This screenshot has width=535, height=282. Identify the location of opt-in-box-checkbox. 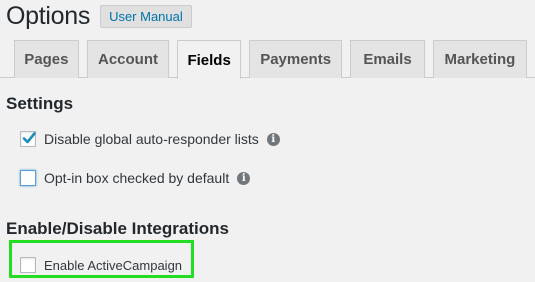
(28, 178).